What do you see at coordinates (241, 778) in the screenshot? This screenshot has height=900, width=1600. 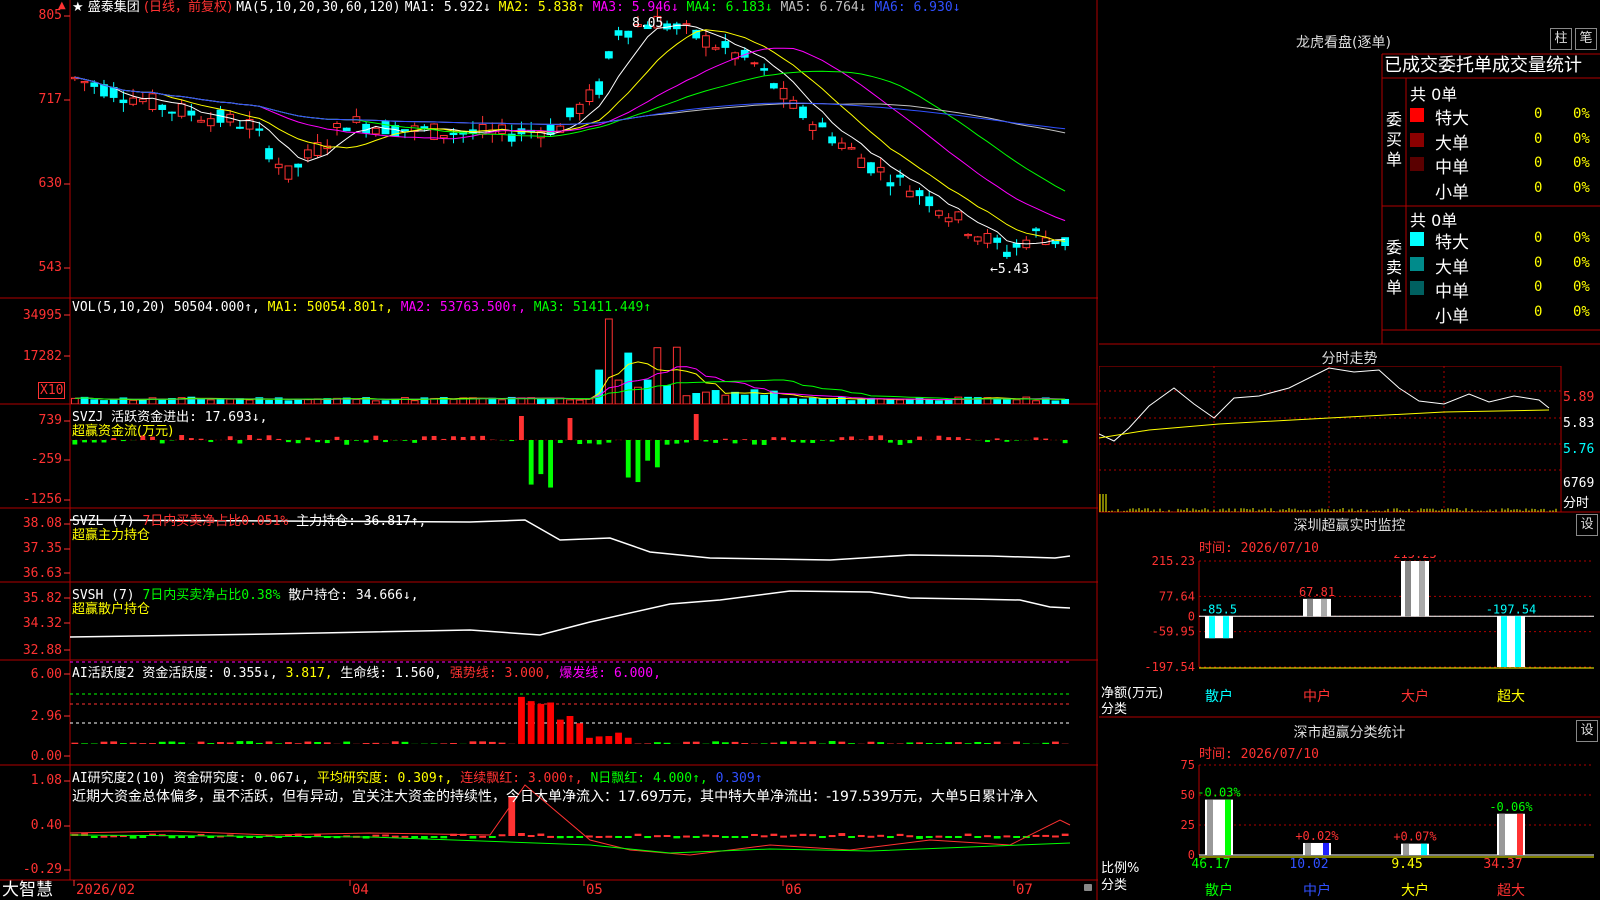 I see `ai-research-v1: 资金研究度: 0.067↓,` at bounding box center [241, 778].